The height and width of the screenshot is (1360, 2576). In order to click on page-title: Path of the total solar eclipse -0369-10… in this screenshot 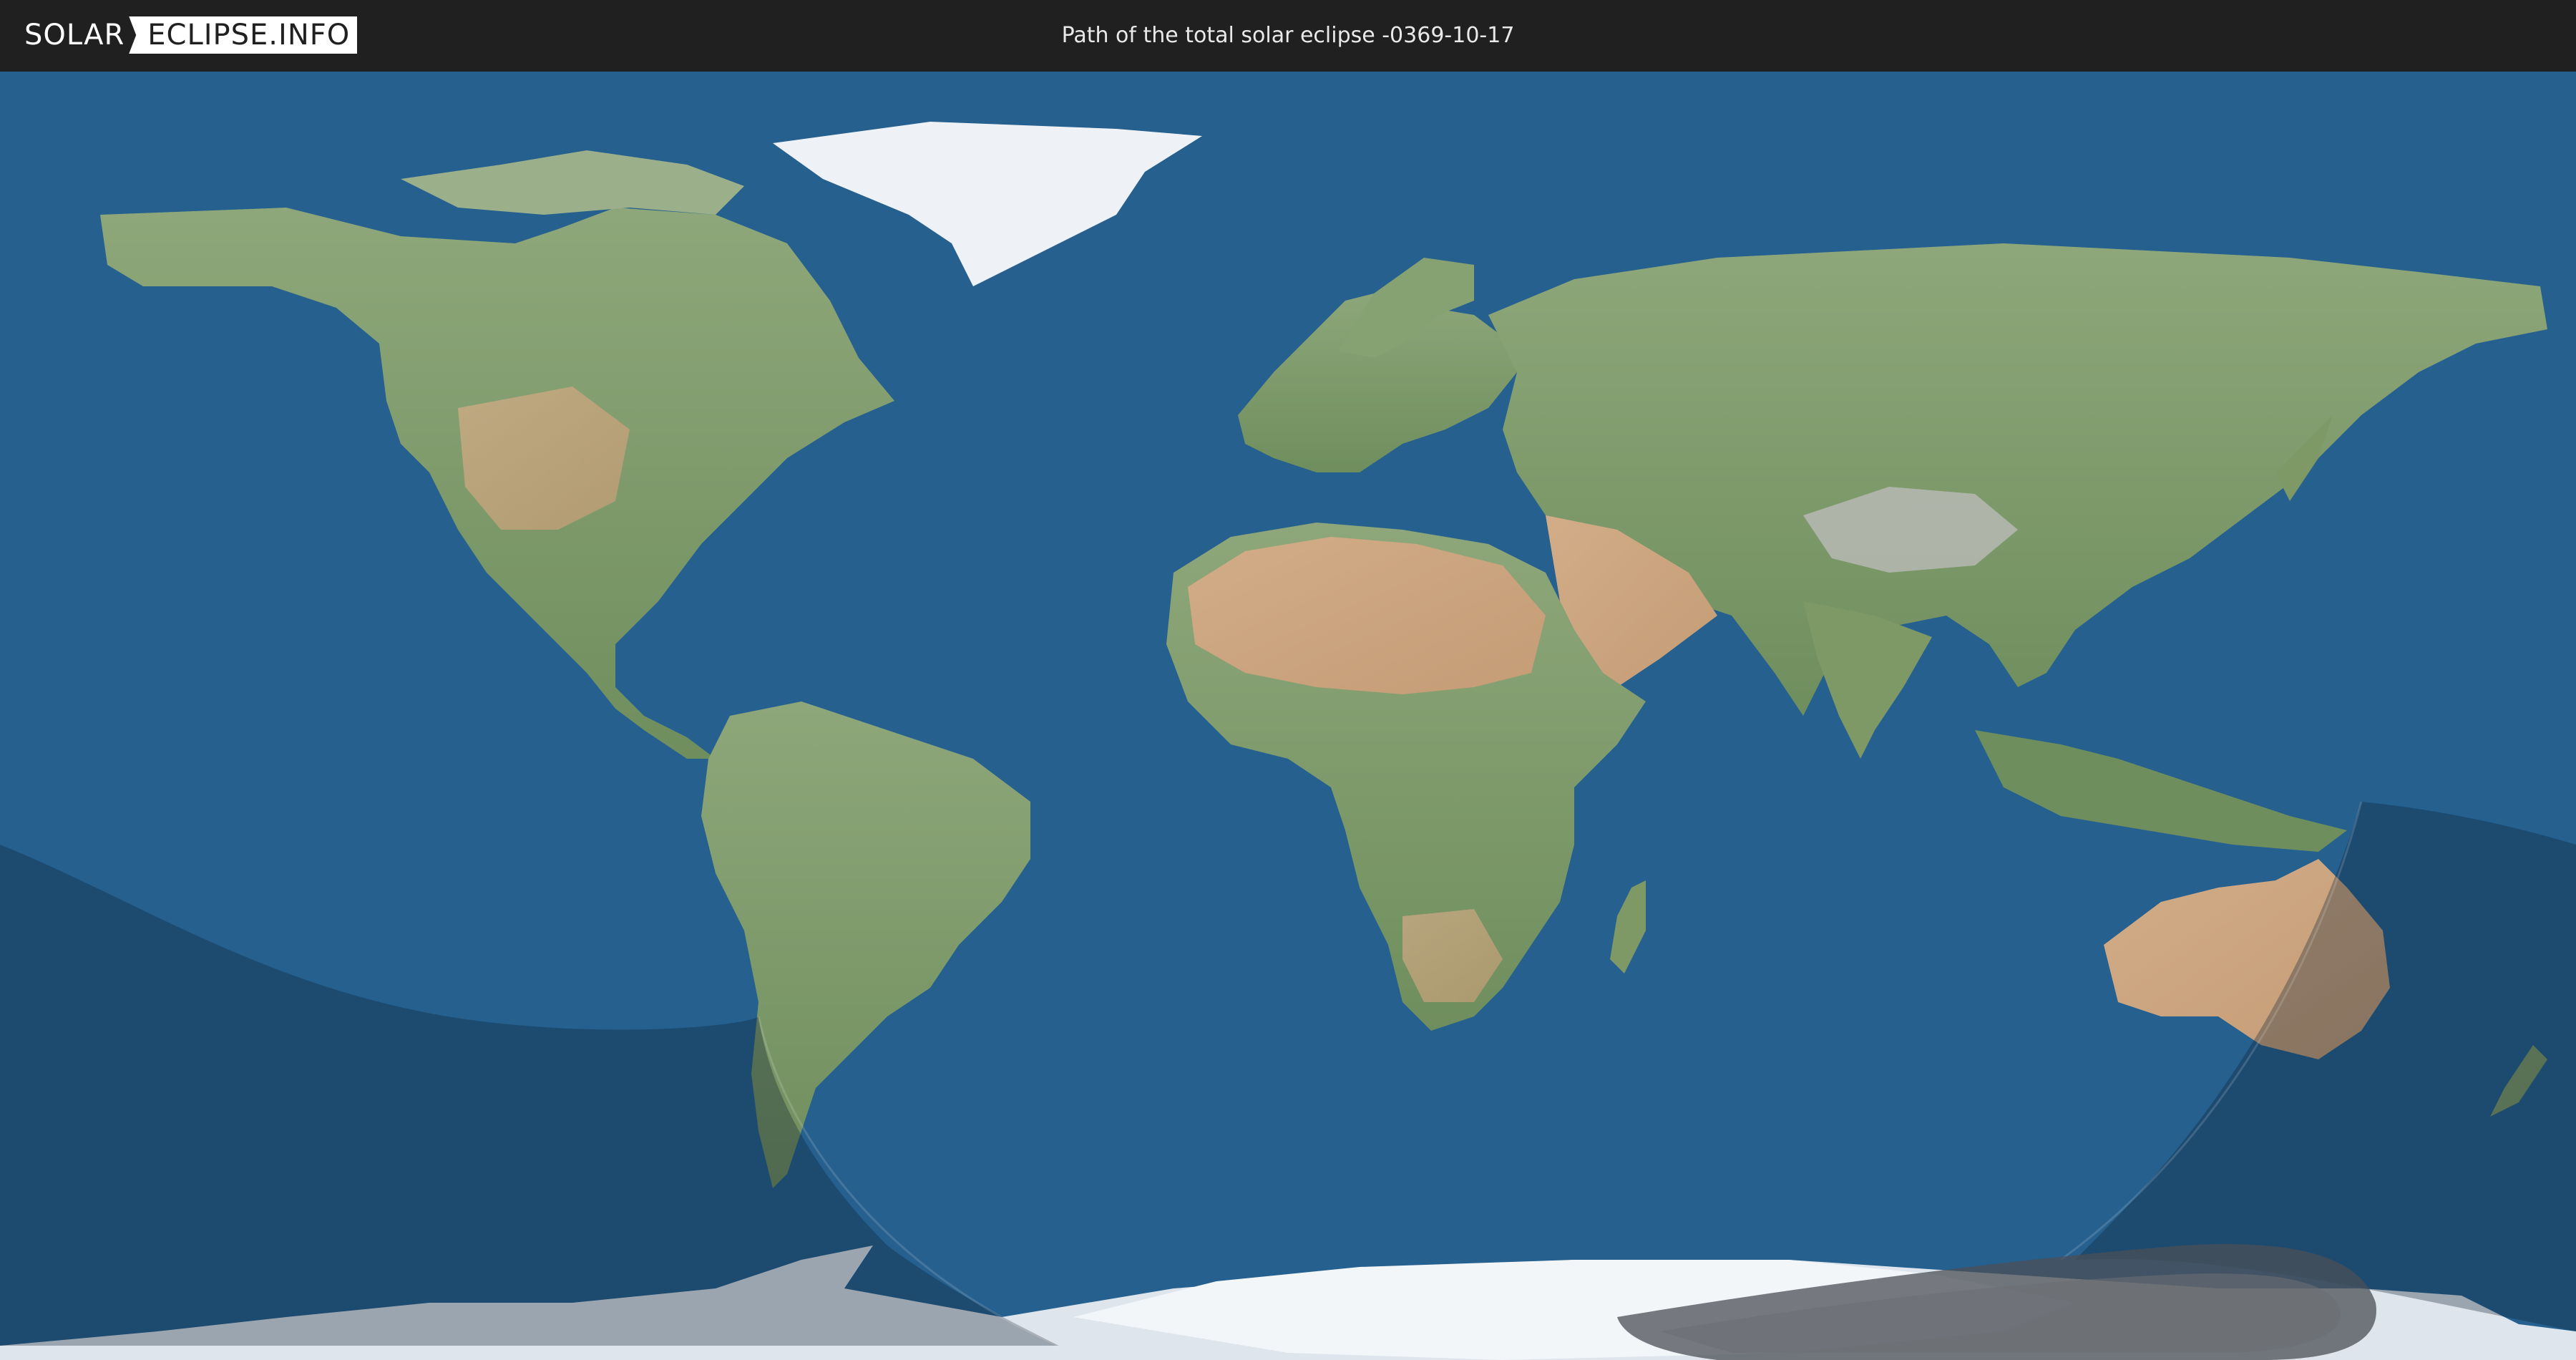, I will do `click(1288, 35)`.